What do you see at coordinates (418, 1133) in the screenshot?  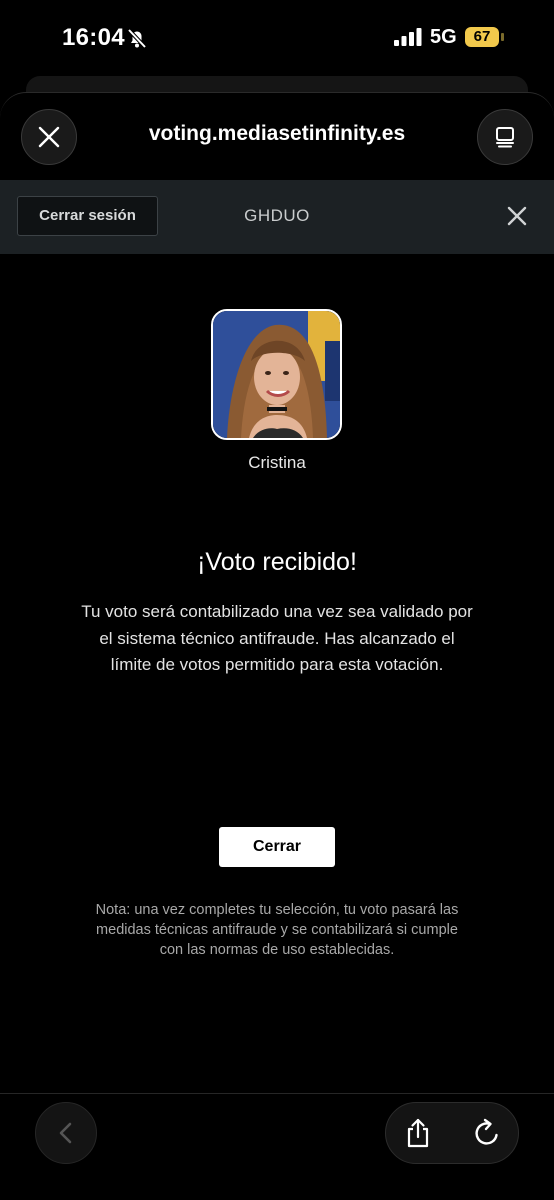 I see `share-icon` at bounding box center [418, 1133].